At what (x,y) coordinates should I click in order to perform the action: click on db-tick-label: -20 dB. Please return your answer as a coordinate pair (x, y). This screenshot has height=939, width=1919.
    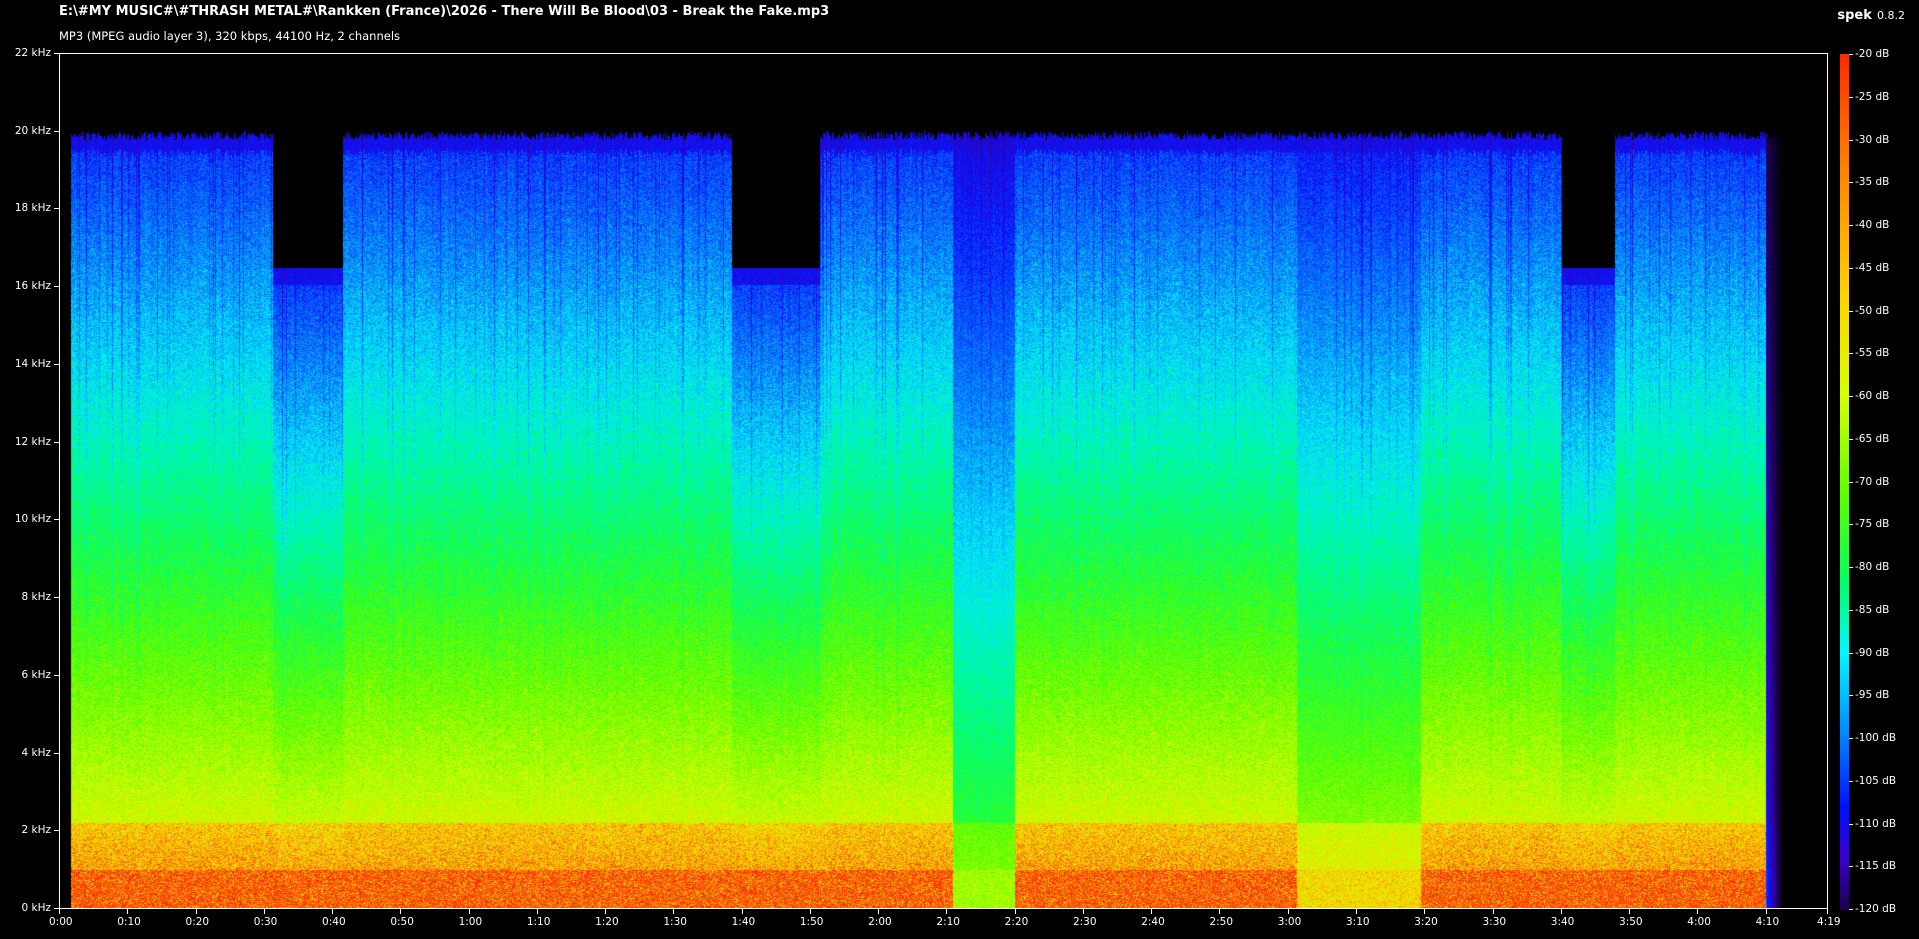
    Looking at the image, I should click on (1872, 54).